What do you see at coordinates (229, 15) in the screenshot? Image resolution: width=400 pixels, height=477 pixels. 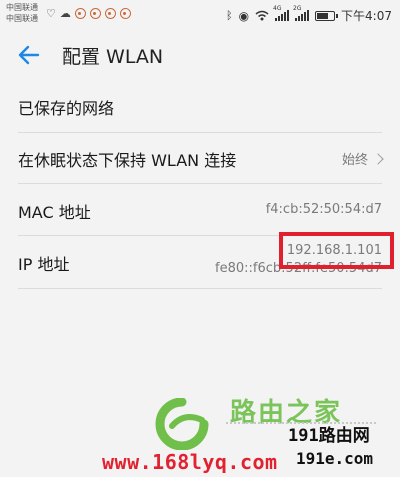 I see `bluetooth-icon: ᛒ` at bounding box center [229, 15].